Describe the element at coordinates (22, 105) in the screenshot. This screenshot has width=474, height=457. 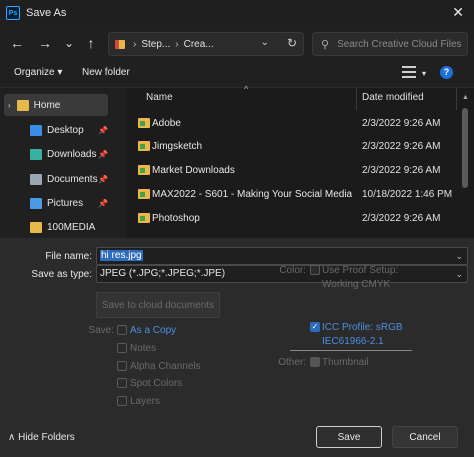
I see `home-icon` at that location.